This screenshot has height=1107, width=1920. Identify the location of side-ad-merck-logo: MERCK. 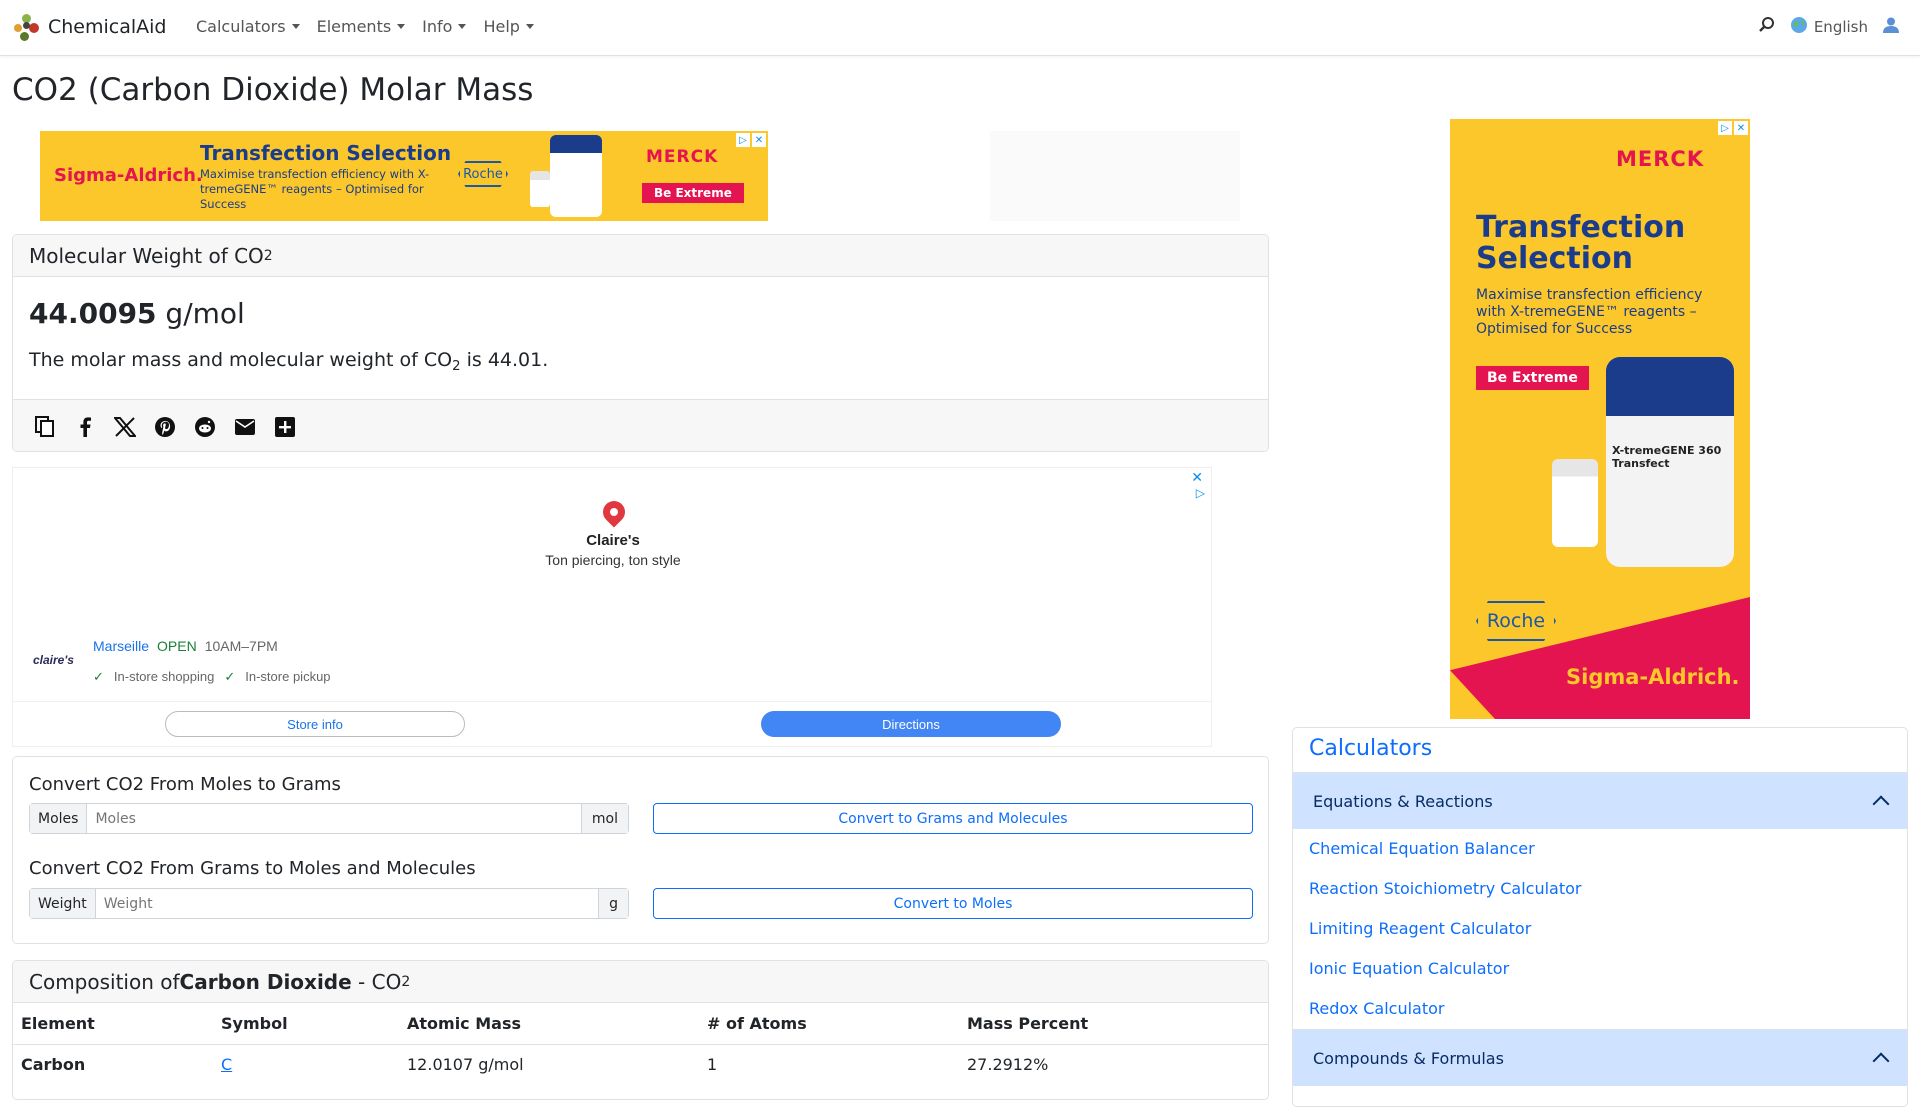
(1660, 159).